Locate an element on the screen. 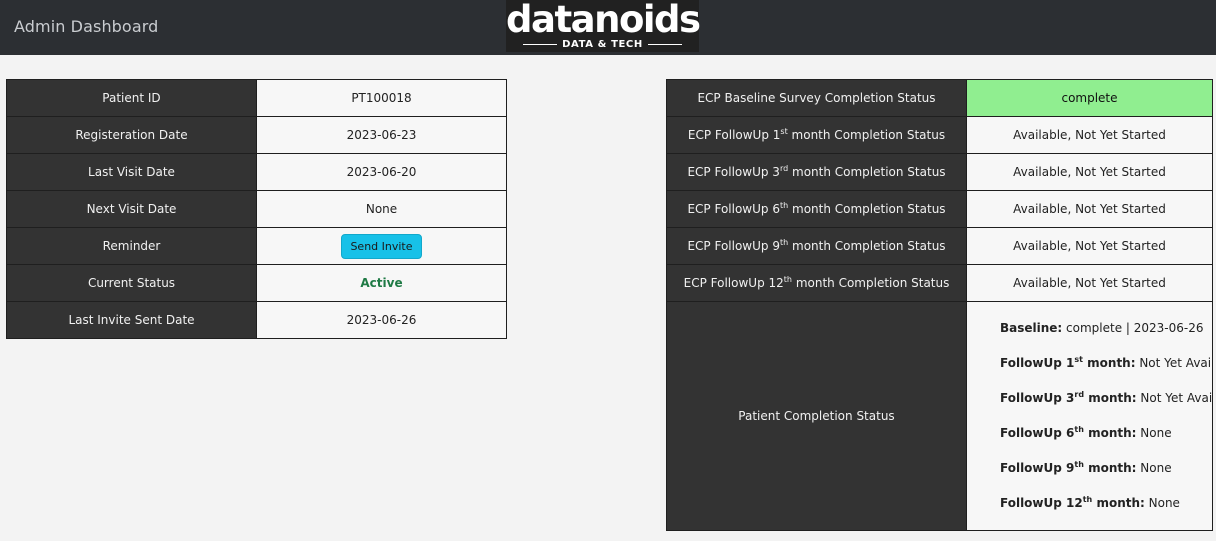  logo-wordmark: datanoids is located at coordinates (603, 20).